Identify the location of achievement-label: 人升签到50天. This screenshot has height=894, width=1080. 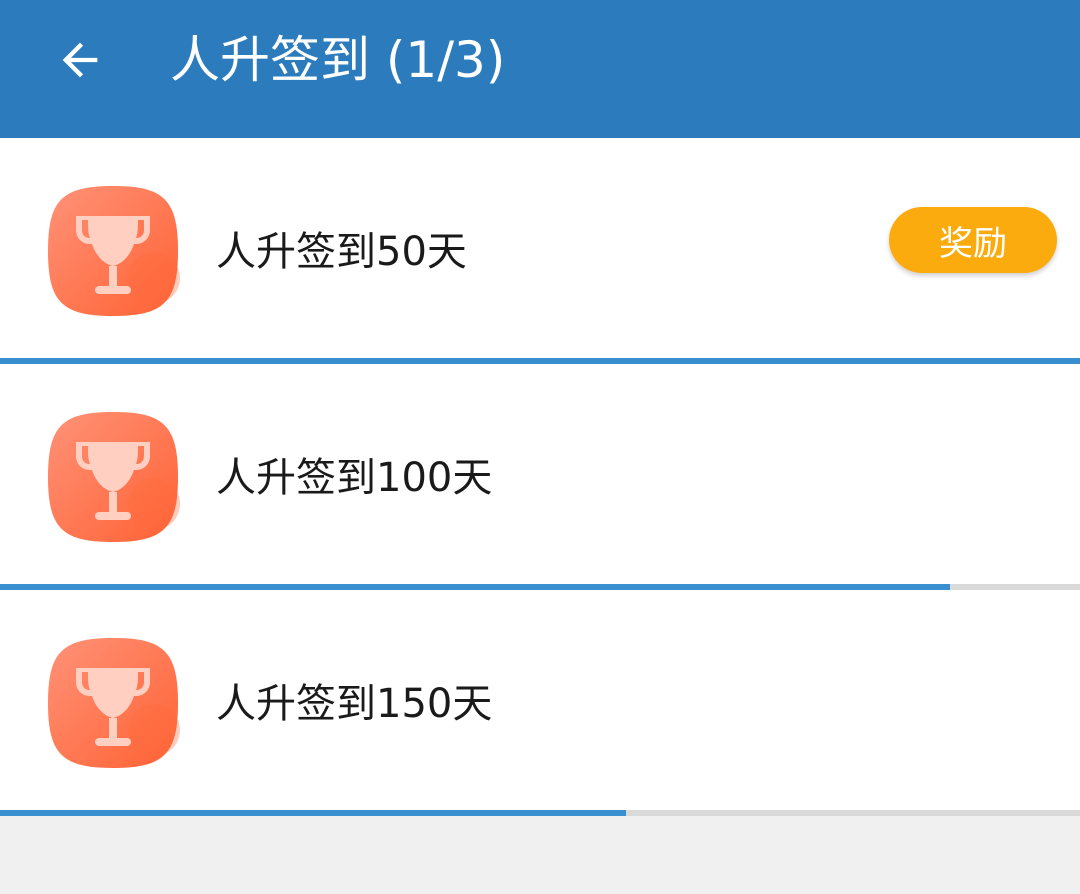
(341, 252).